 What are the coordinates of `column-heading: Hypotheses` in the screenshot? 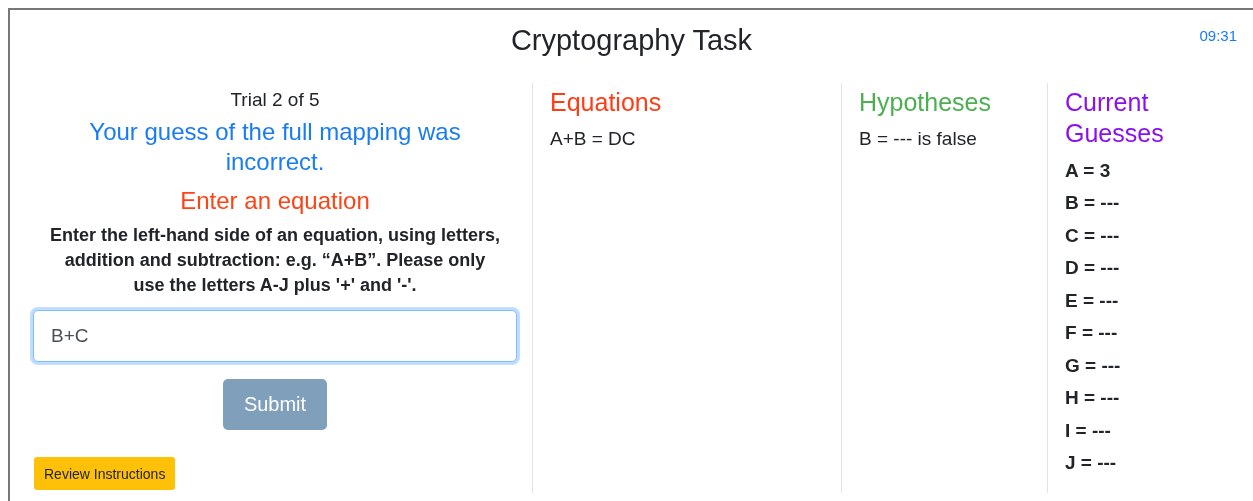 It's located at (926, 102).